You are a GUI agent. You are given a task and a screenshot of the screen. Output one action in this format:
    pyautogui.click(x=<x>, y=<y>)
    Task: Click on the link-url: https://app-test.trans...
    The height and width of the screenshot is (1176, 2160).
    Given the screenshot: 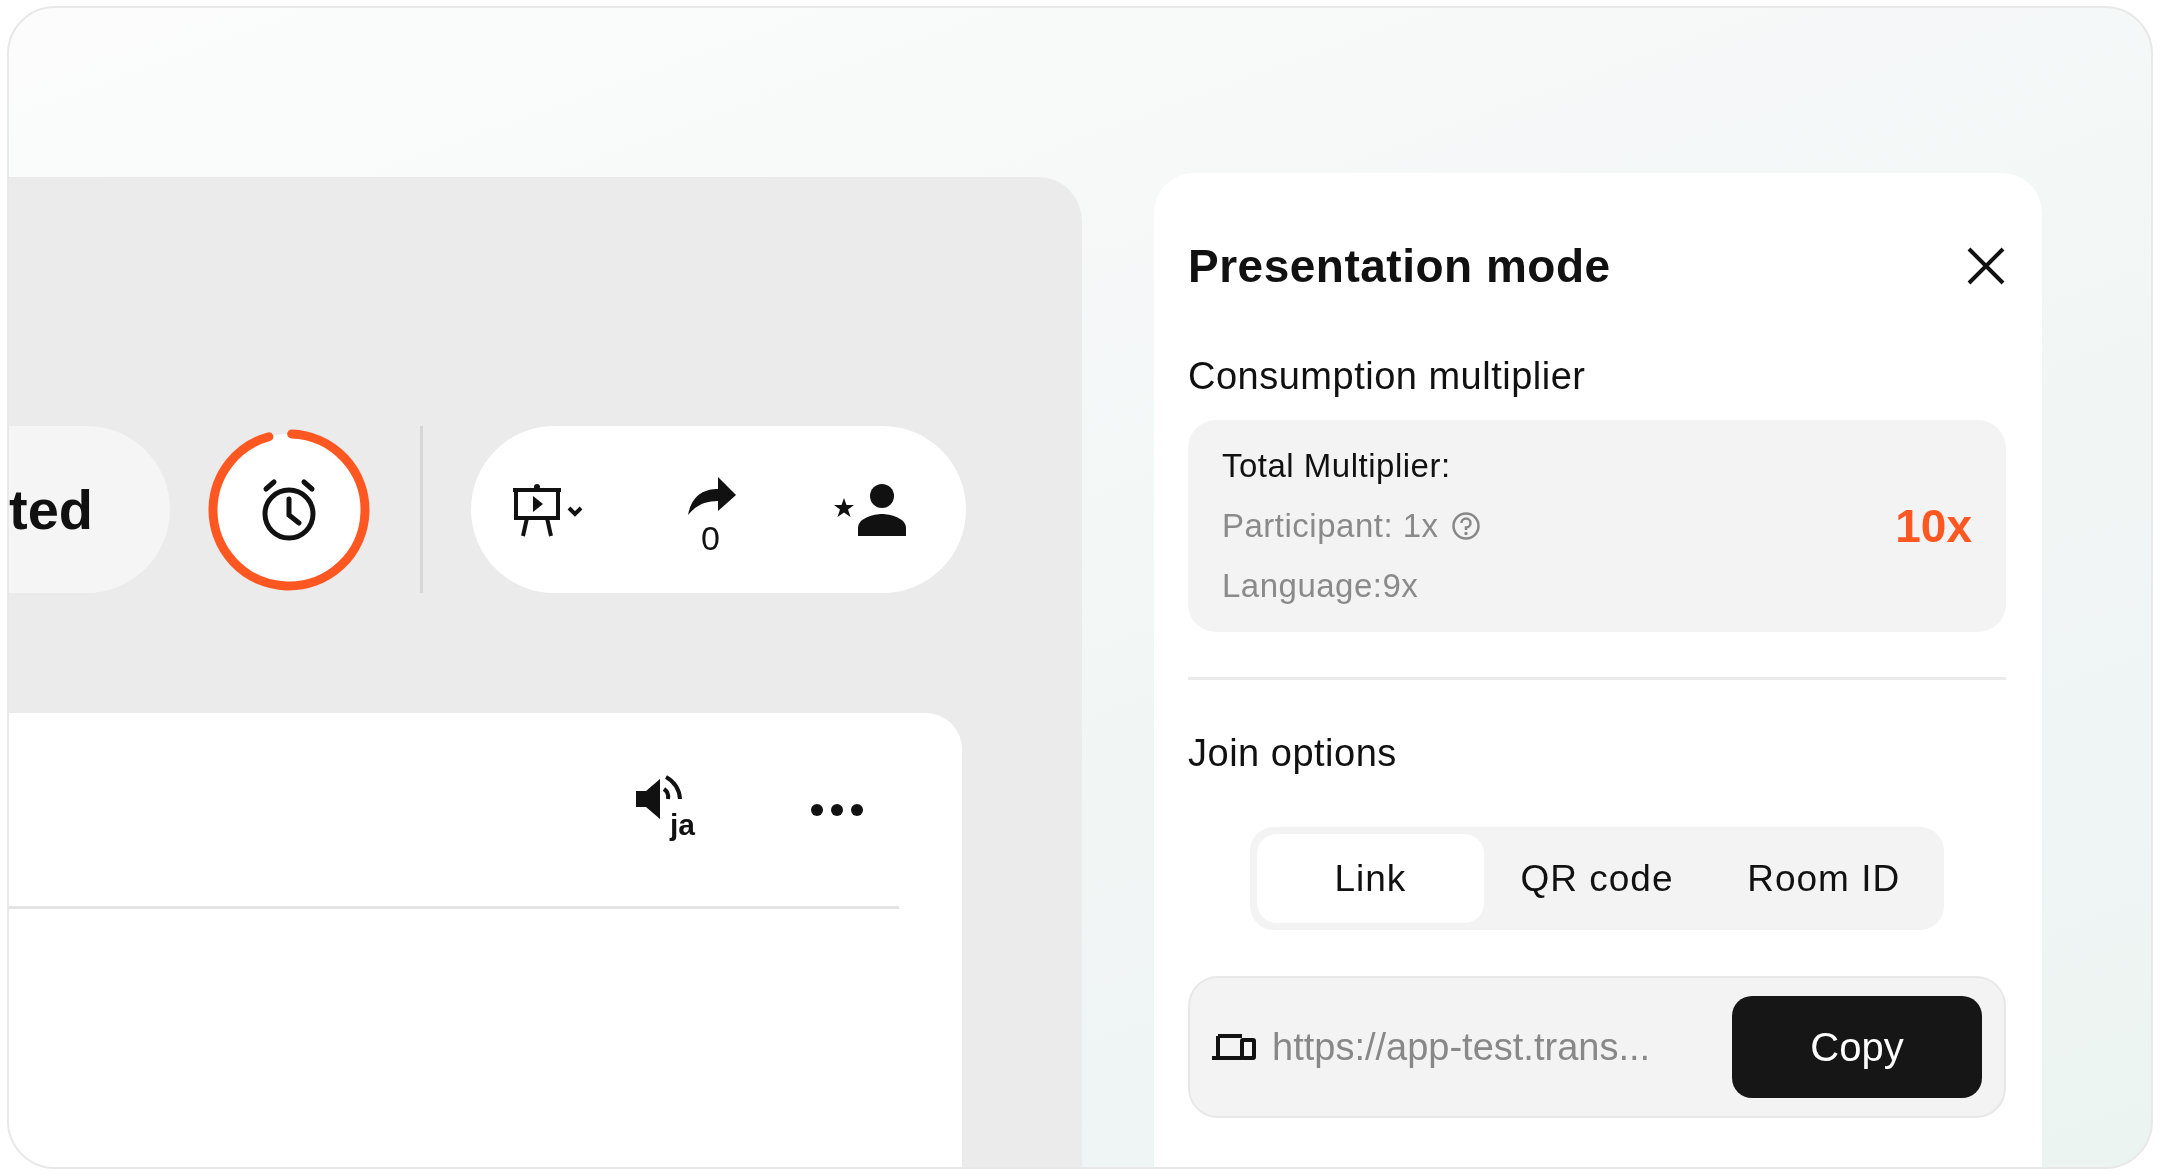 What is the action you would take?
    pyautogui.click(x=1462, y=1047)
    